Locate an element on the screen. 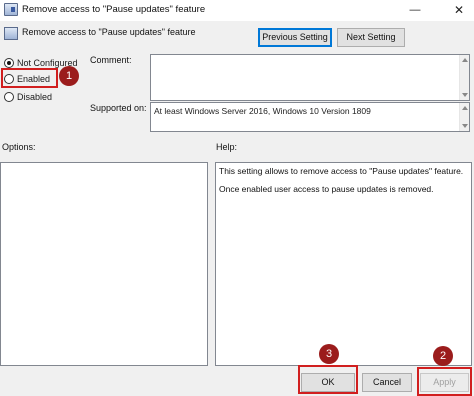 The width and height of the screenshot is (474, 396). comment-label: Comment: is located at coordinates (111, 60).